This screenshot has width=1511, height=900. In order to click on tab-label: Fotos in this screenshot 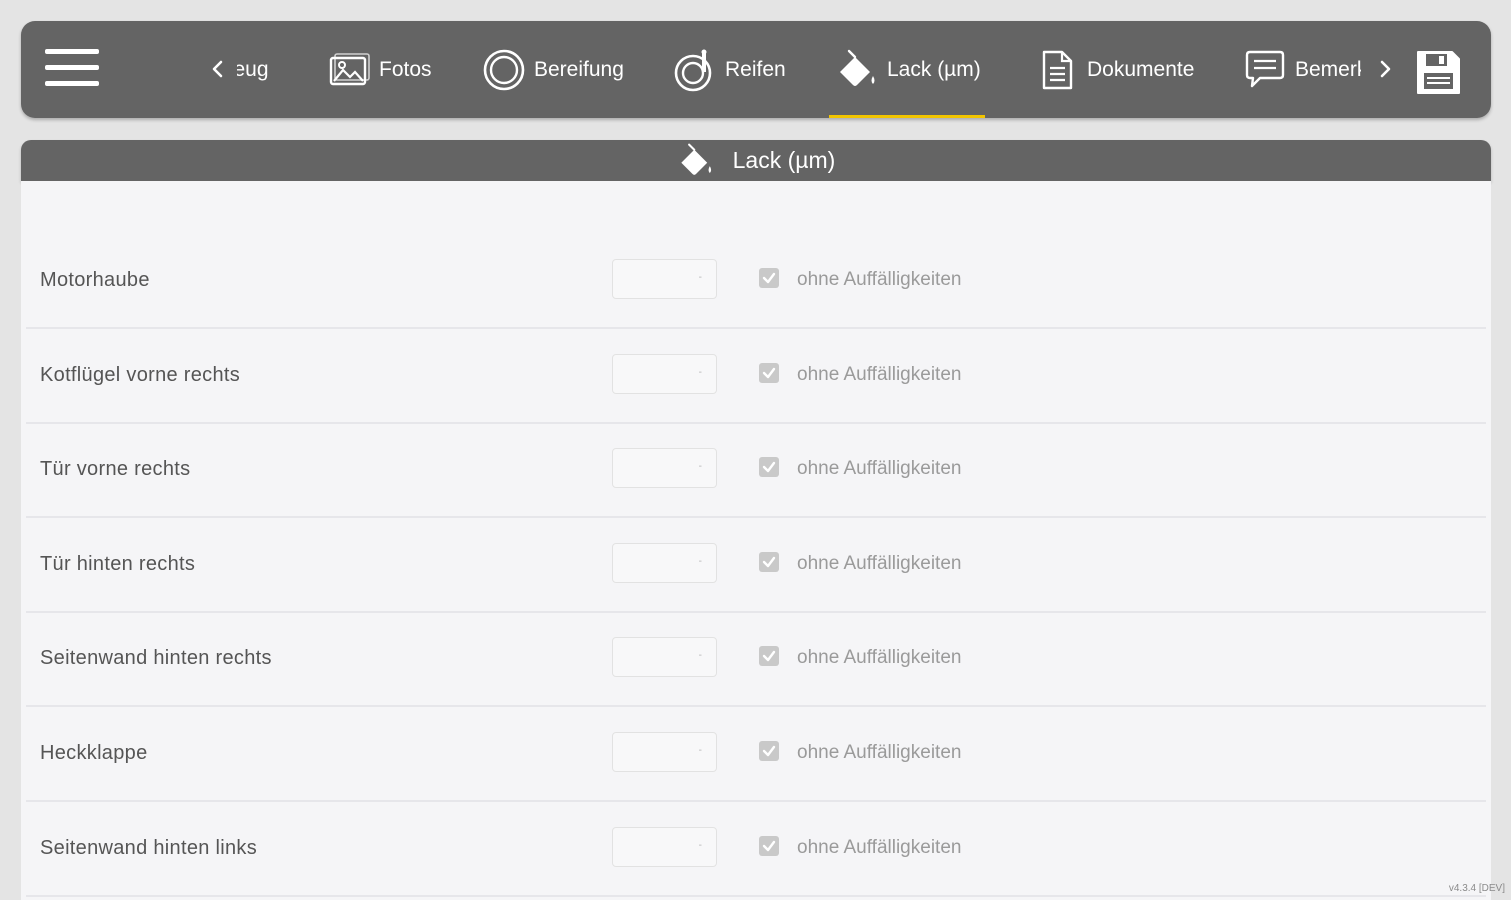, I will do `click(405, 69)`.